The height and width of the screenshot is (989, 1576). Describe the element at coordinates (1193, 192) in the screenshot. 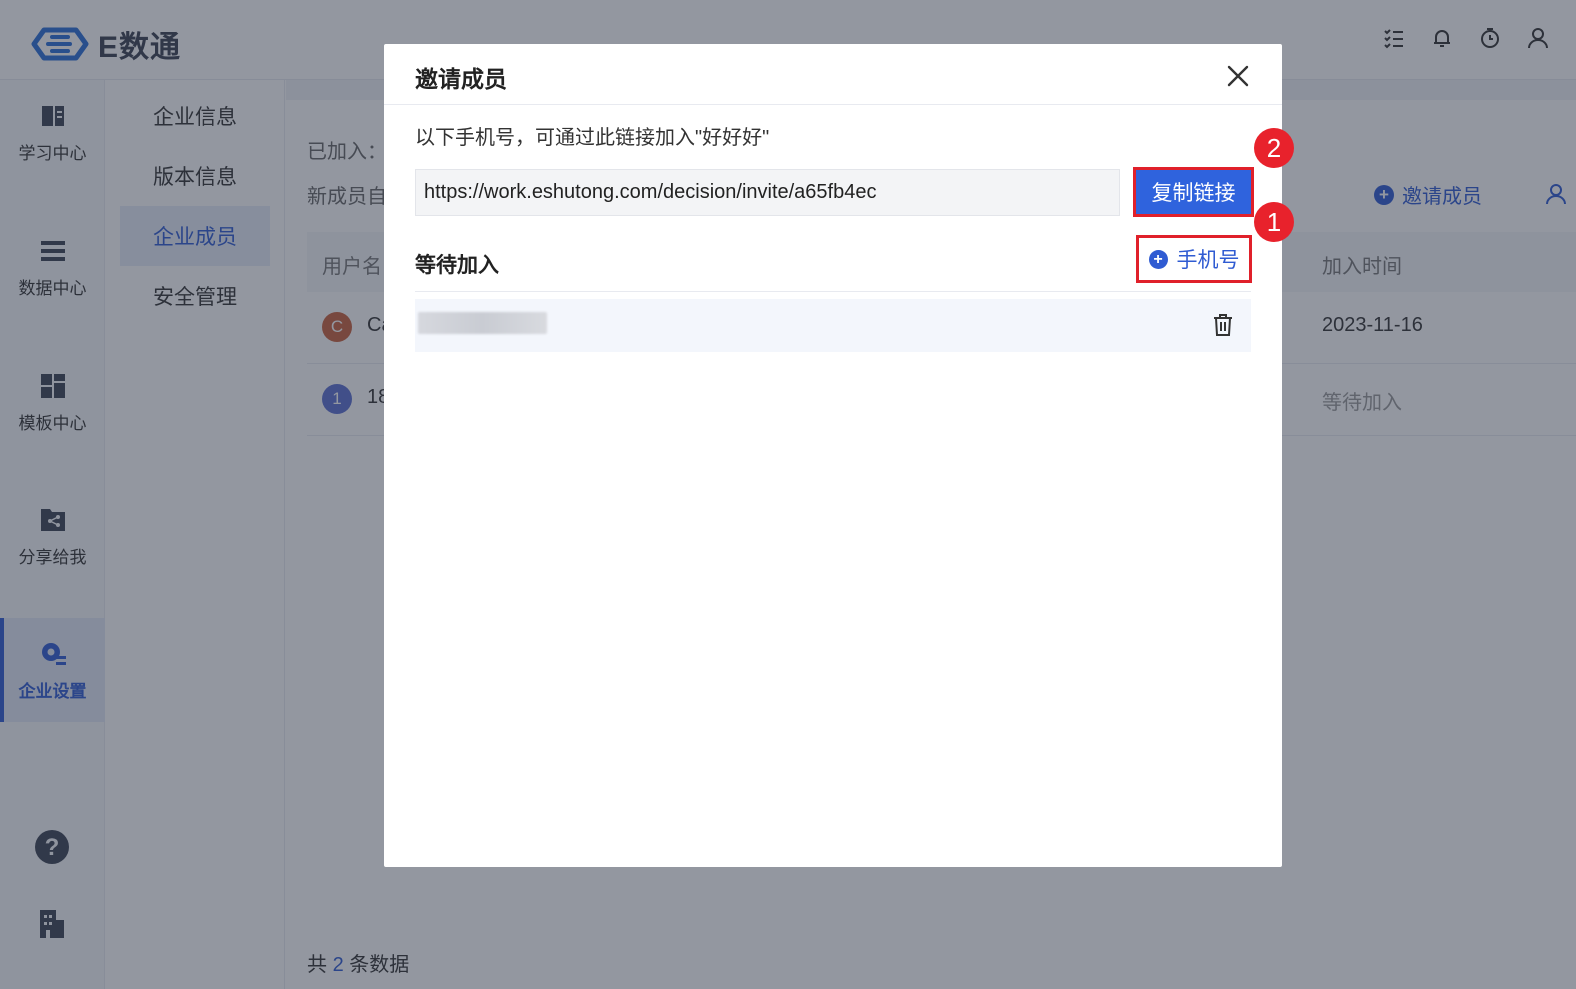

I see `copy-link-button: 复制链接` at that location.